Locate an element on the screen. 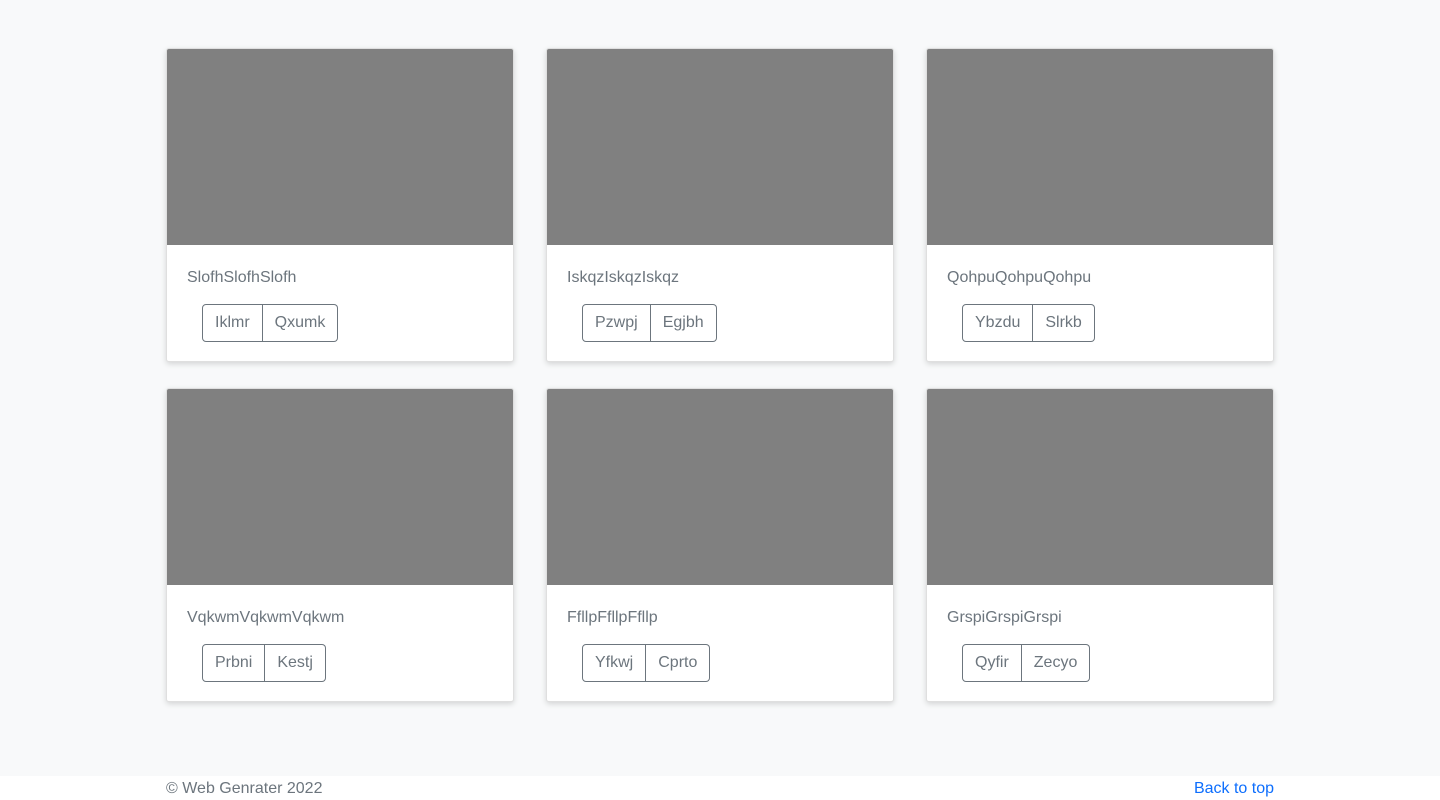 Image resolution: width=1440 pixels, height=800 pixels. card-button-second: Egjbh is located at coordinates (683, 323).